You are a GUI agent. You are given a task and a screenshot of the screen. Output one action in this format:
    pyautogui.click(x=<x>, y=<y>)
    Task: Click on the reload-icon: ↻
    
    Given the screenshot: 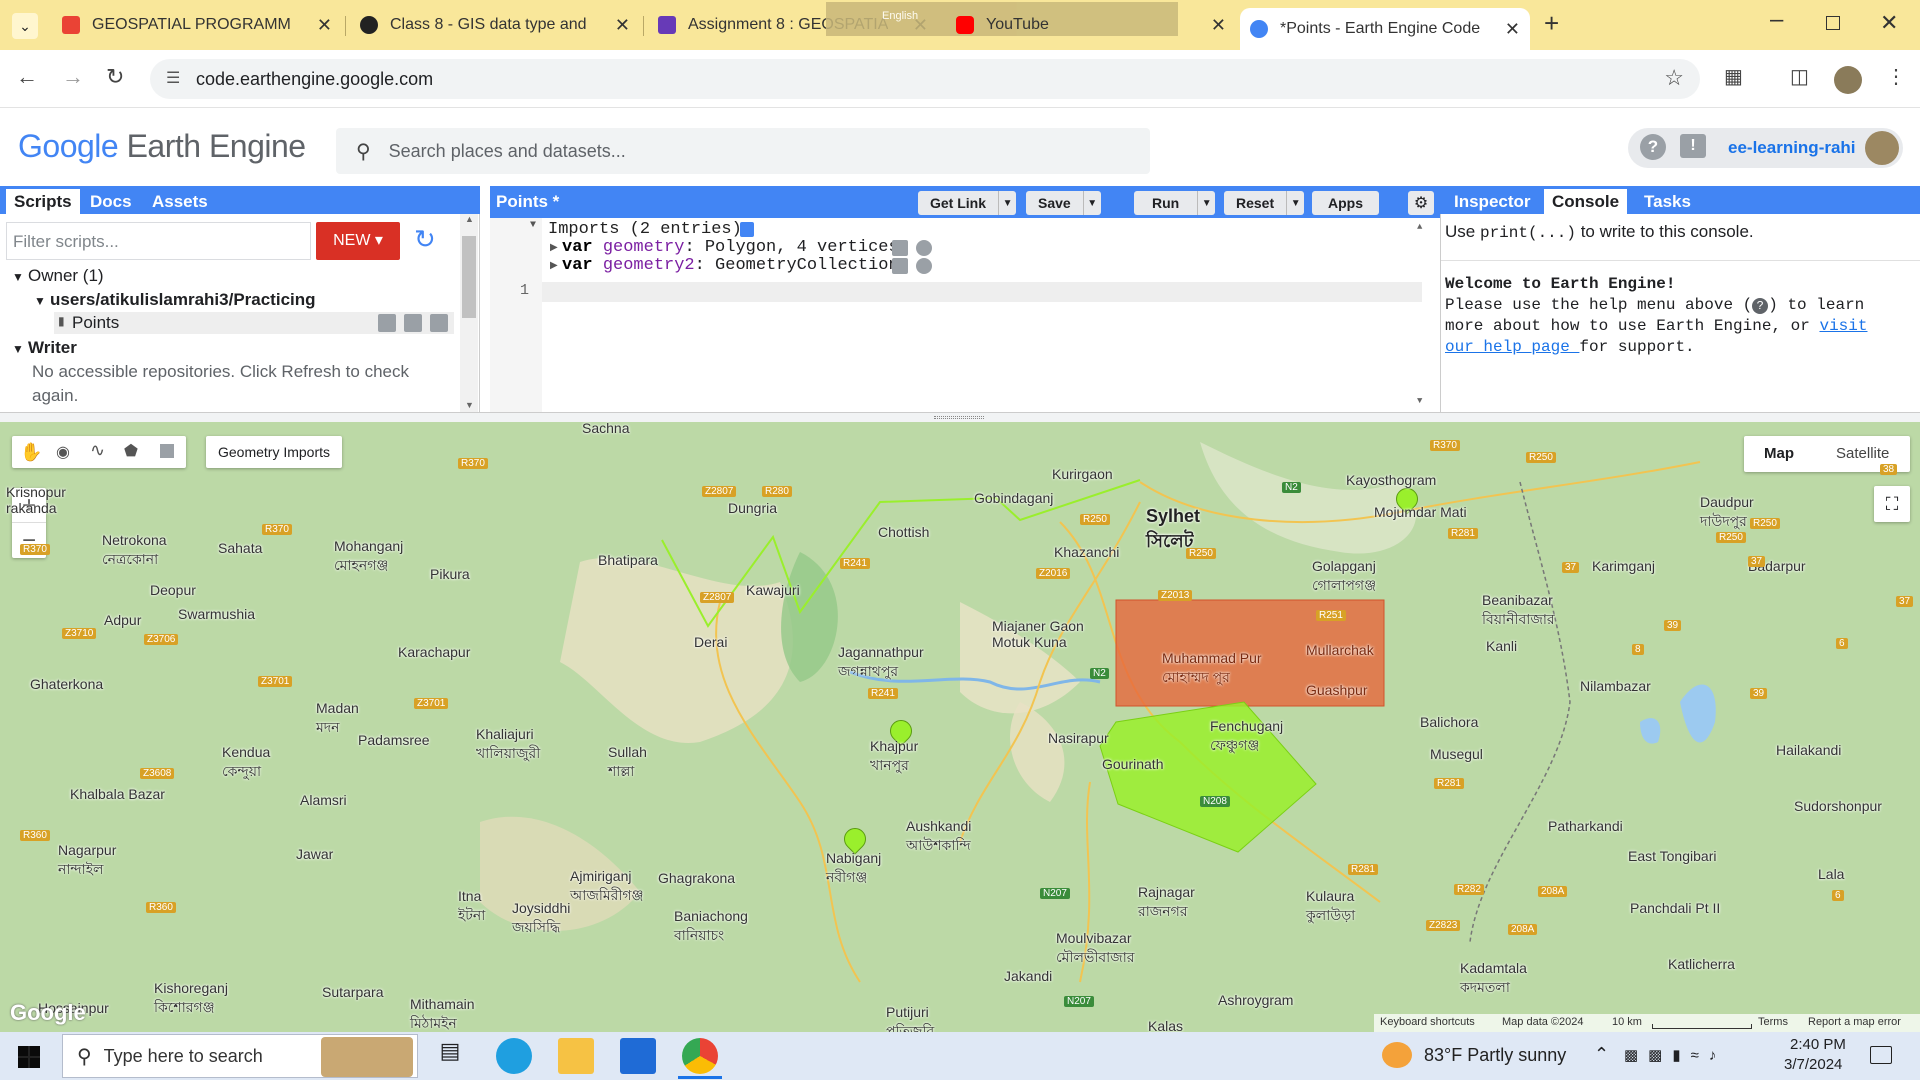 What is the action you would take?
    pyautogui.click(x=115, y=77)
    